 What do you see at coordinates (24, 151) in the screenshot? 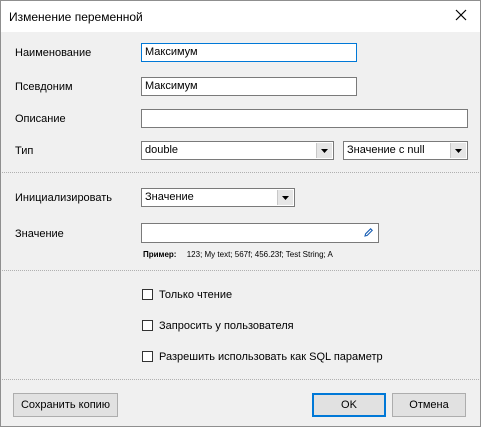
I see `type-label: Тип` at bounding box center [24, 151].